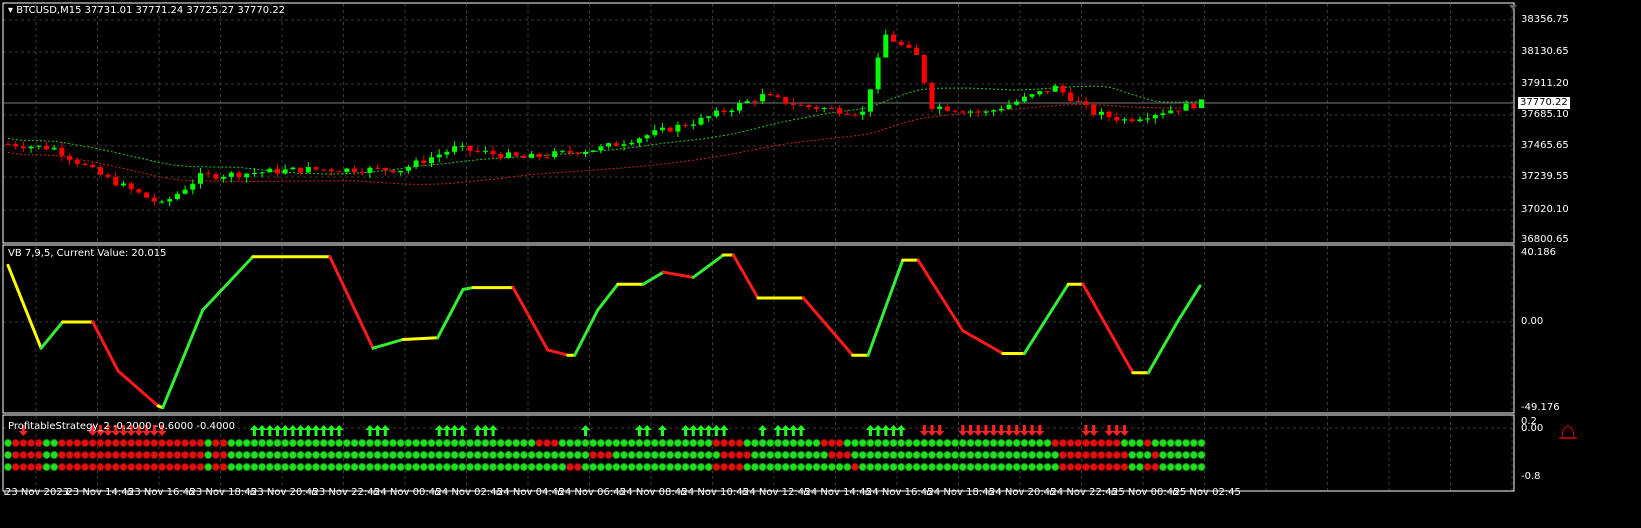 This screenshot has height=528, width=1641. Describe the element at coordinates (1513, 7) in the screenshot. I see `scroll-marker-icon` at that location.